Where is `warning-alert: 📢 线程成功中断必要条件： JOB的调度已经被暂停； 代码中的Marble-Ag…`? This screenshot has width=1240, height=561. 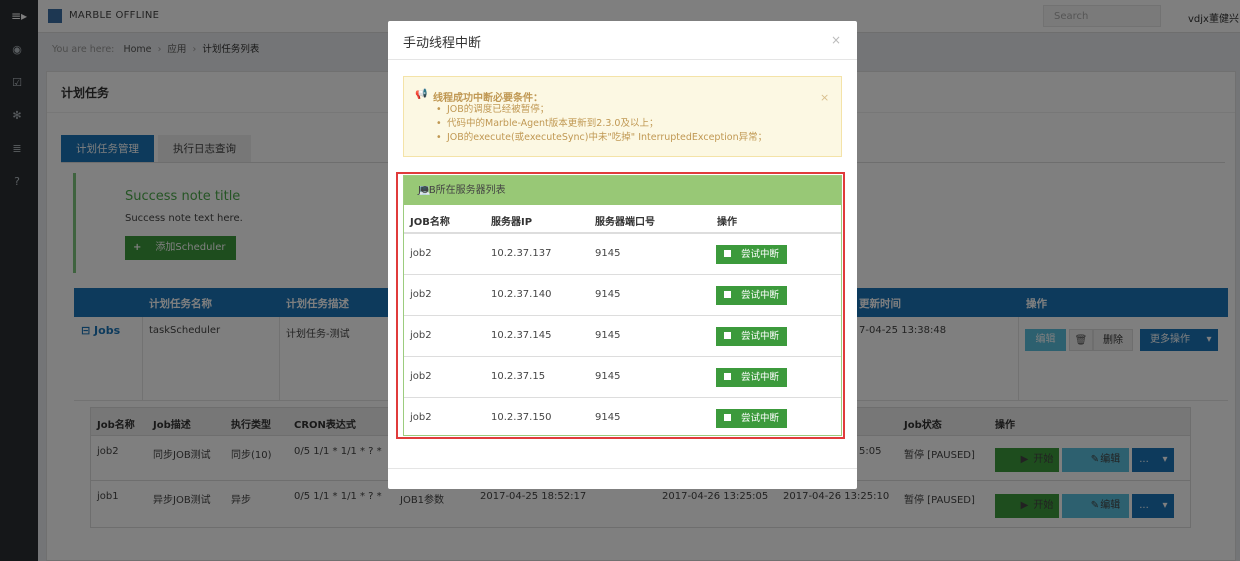 warning-alert: 📢 线程成功中断必要条件： JOB的调度已经被暂停； 代码中的Marble-Ag… is located at coordinates (622, 116).